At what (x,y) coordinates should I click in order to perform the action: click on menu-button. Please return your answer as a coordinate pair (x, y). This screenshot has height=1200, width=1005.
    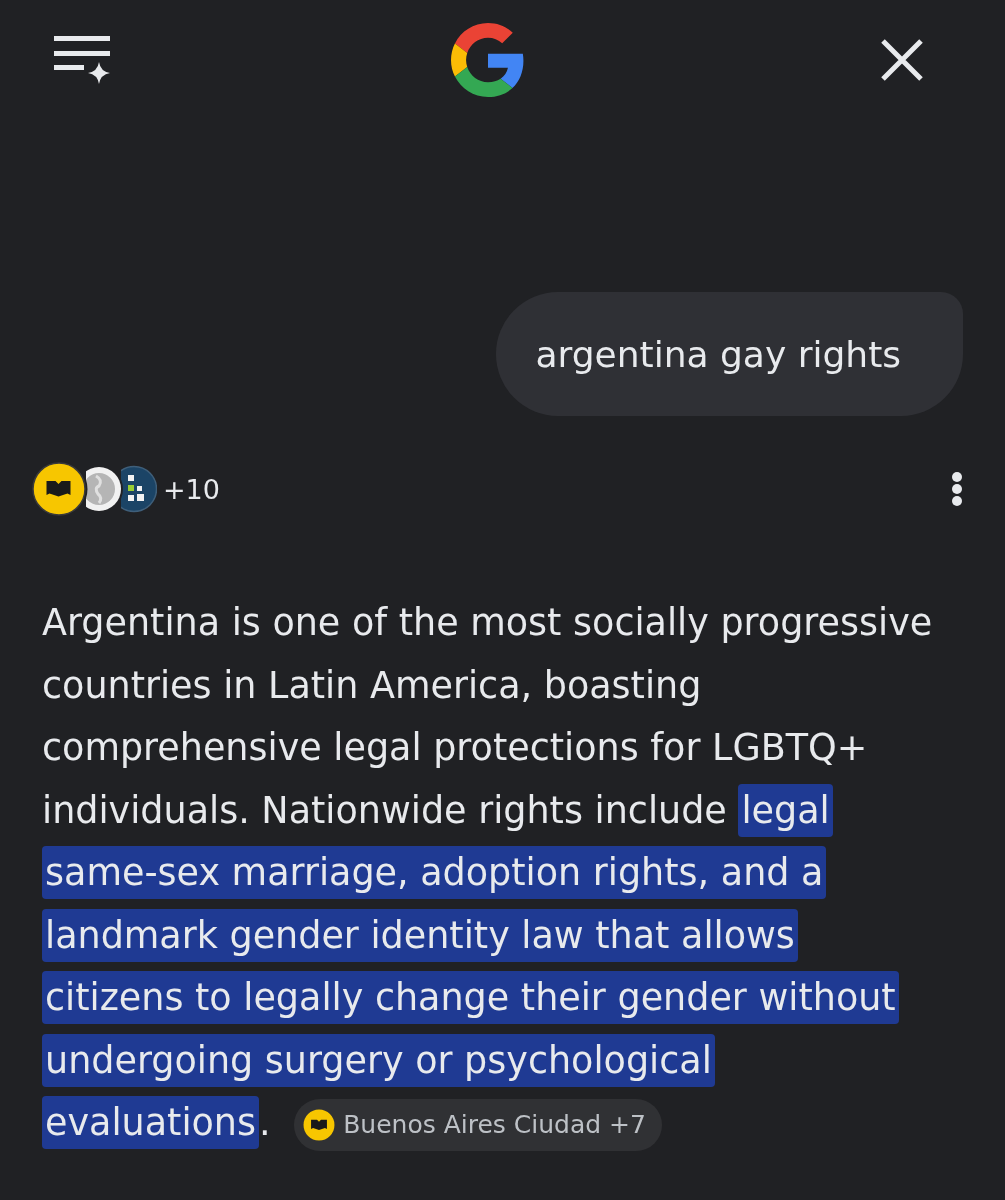
    Looking at the image, I should click on (82, 60).